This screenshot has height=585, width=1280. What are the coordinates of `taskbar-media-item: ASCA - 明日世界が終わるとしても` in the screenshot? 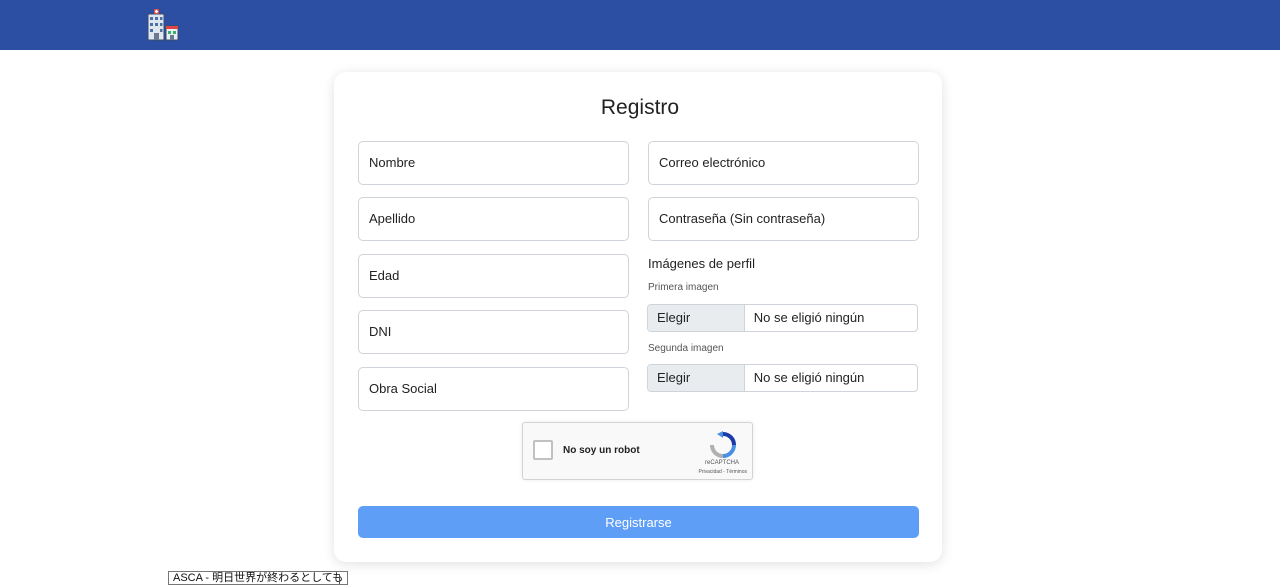 It's located at (258, 578).